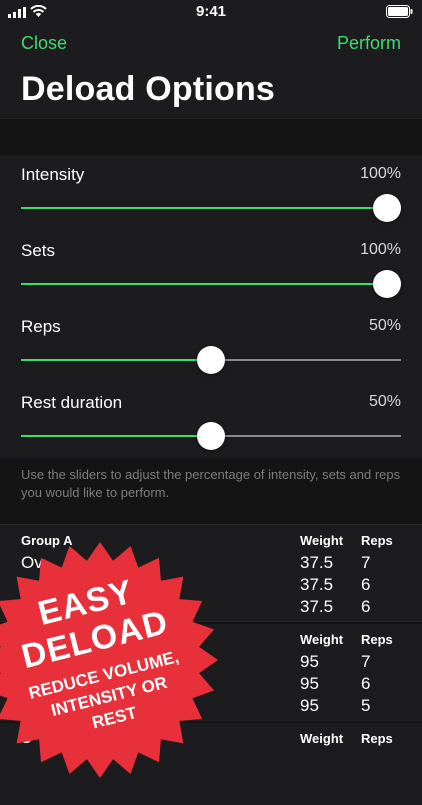 The width and height of the screenshot is (422, 805). What do you see at coordinates (41, 326) in the screenshot?
I see `slider-label: Reps` at bounding box center [41, 326].